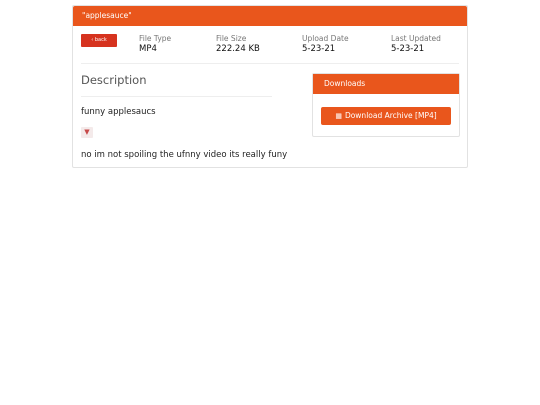  What do you see at coordinates (148, 49) in the screenshot?
I see `file-type-value: MP4` at bounding box center [148, 49].